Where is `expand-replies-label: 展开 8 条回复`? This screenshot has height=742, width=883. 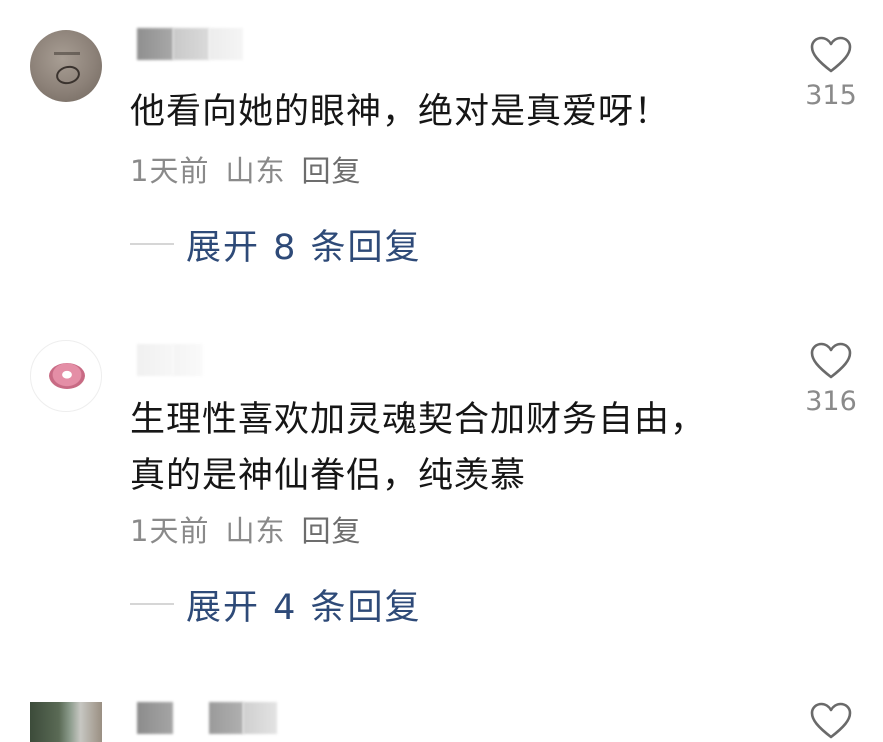 expand-replies-label: 展开 8 条回复 is located at coordinates (304, 247).